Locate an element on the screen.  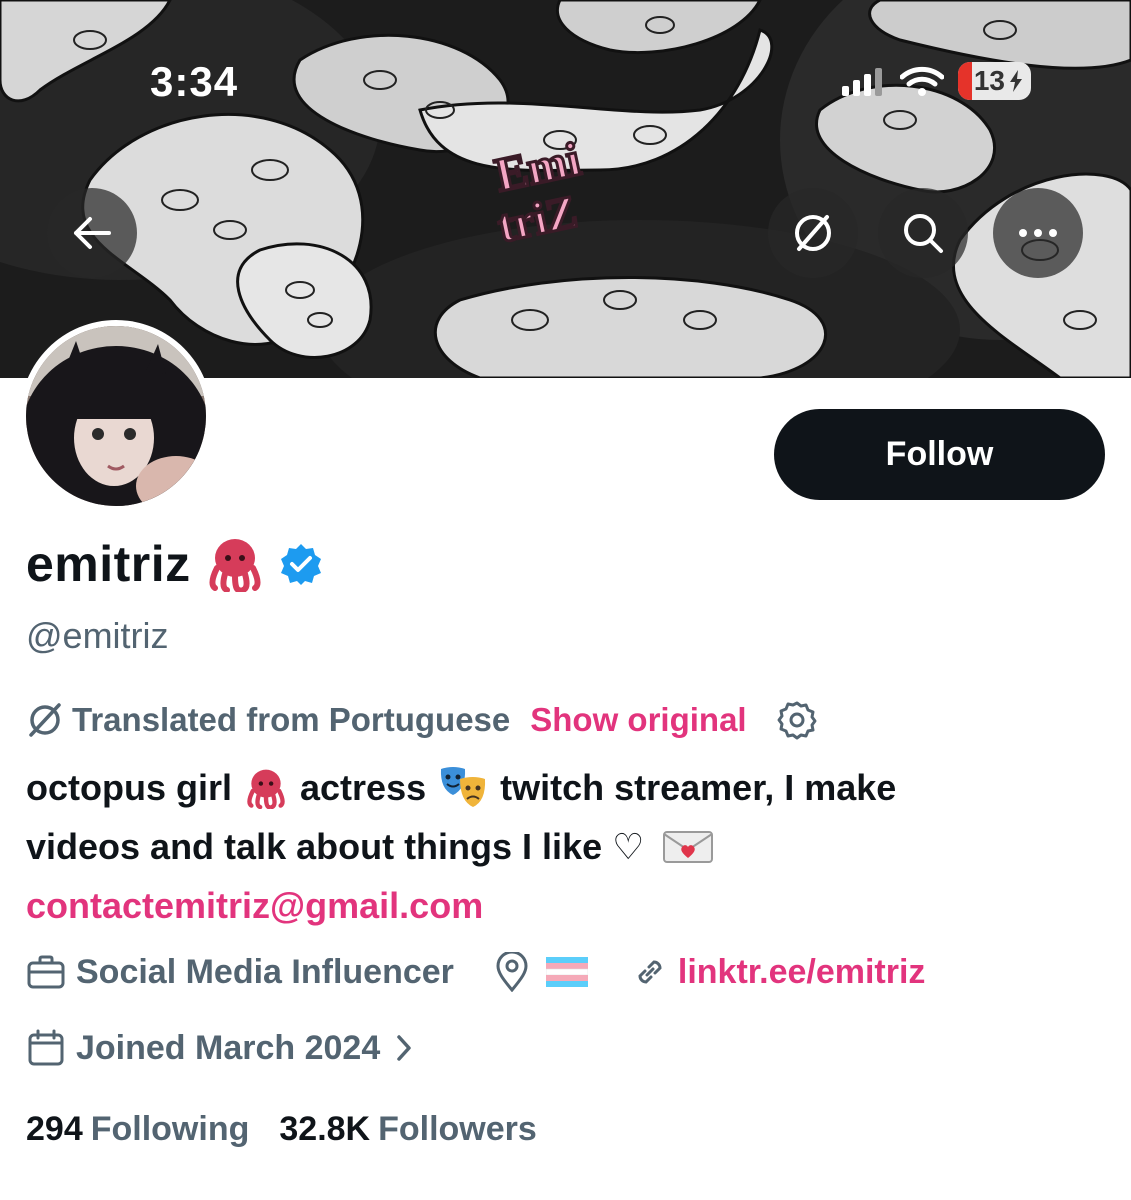
more-icon is located at coordinates (1038, 233).